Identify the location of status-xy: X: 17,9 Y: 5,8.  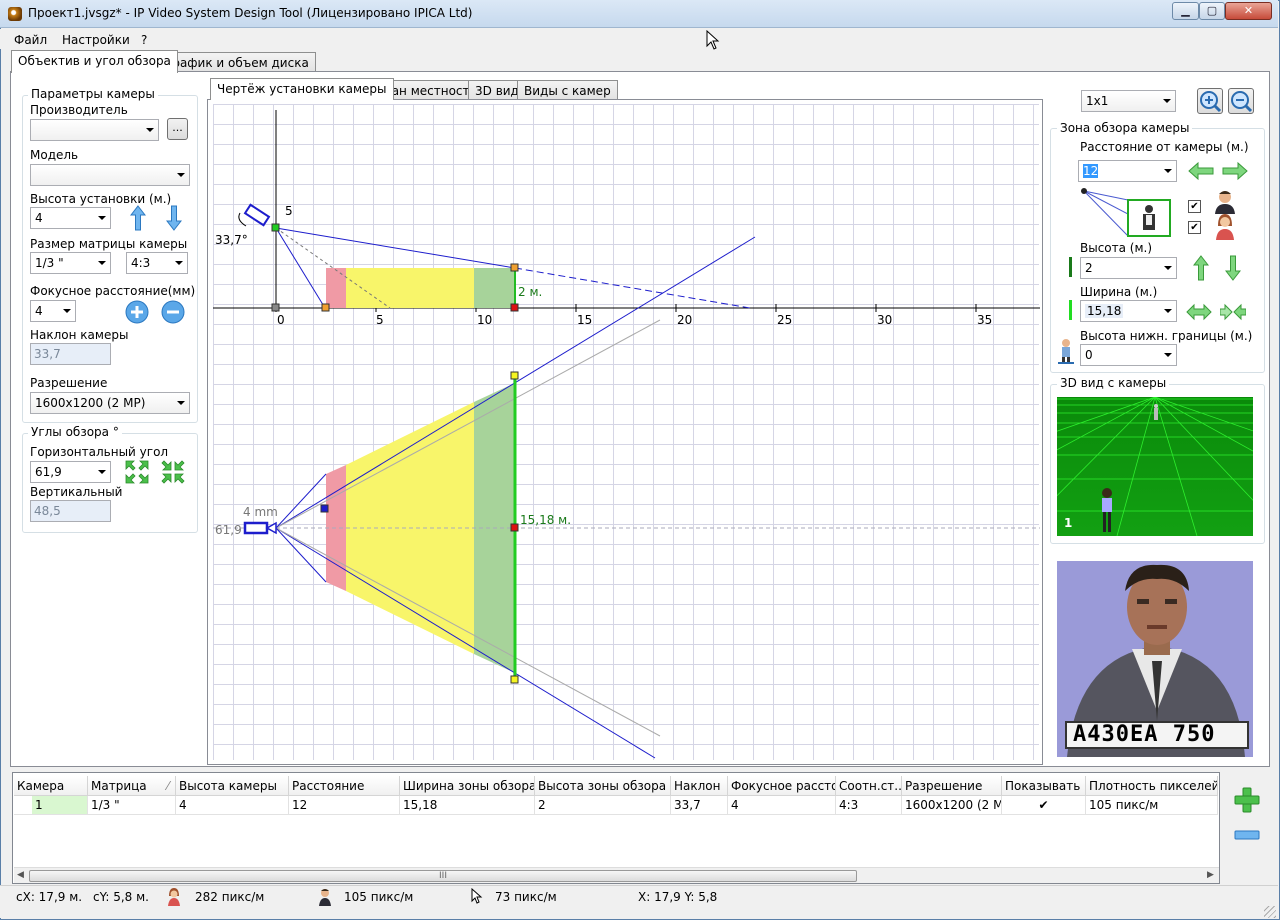
(678, 897).